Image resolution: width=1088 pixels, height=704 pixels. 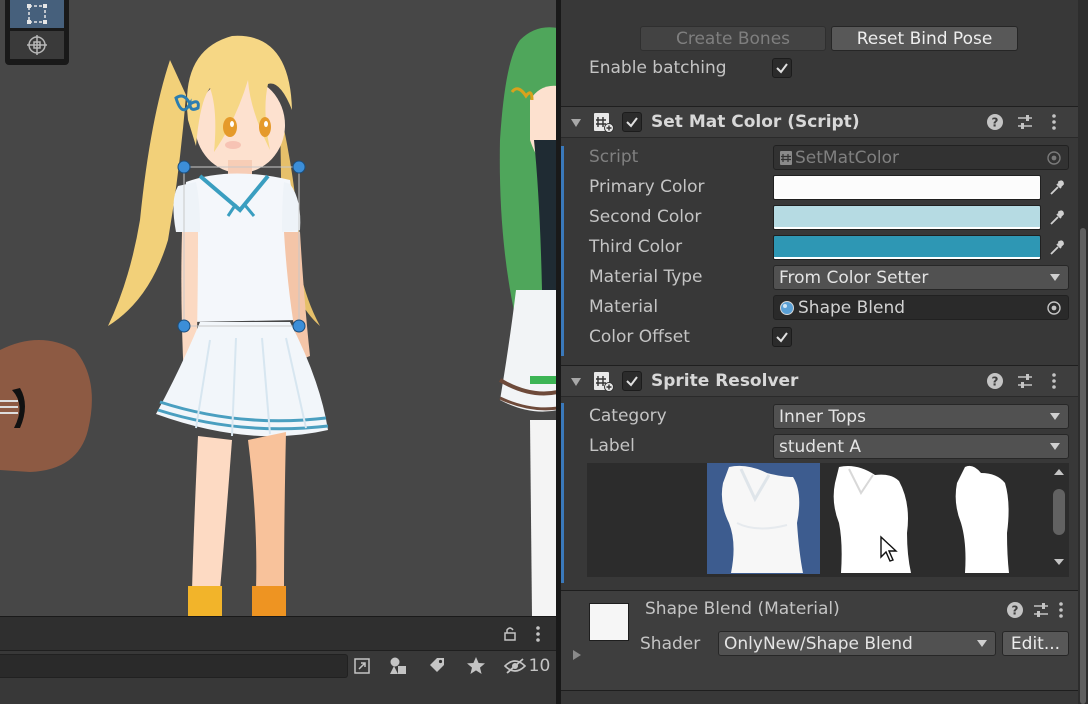 I want to click on tag-icon, so click(x=437, y=665).